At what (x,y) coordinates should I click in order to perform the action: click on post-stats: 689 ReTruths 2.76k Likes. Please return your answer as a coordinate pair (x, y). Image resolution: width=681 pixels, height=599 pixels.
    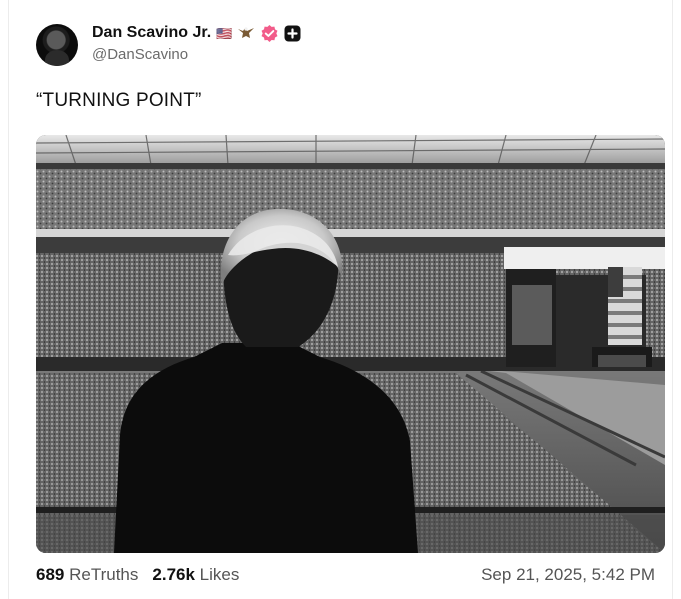
    Looking at the image, I should click on (137, 575).